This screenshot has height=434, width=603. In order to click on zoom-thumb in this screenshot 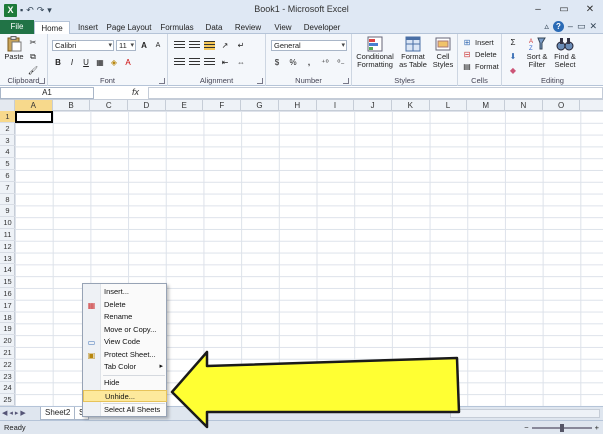, I will do `click(561, 427)`.